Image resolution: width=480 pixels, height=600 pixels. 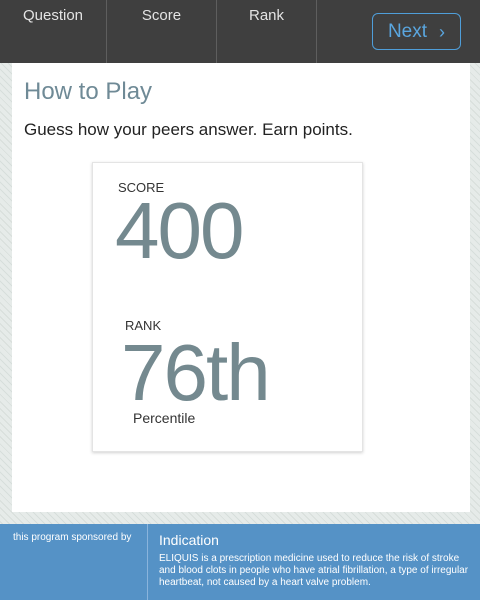 I want to click on chevron-right-icon: ›, so click(x=442, y=31).